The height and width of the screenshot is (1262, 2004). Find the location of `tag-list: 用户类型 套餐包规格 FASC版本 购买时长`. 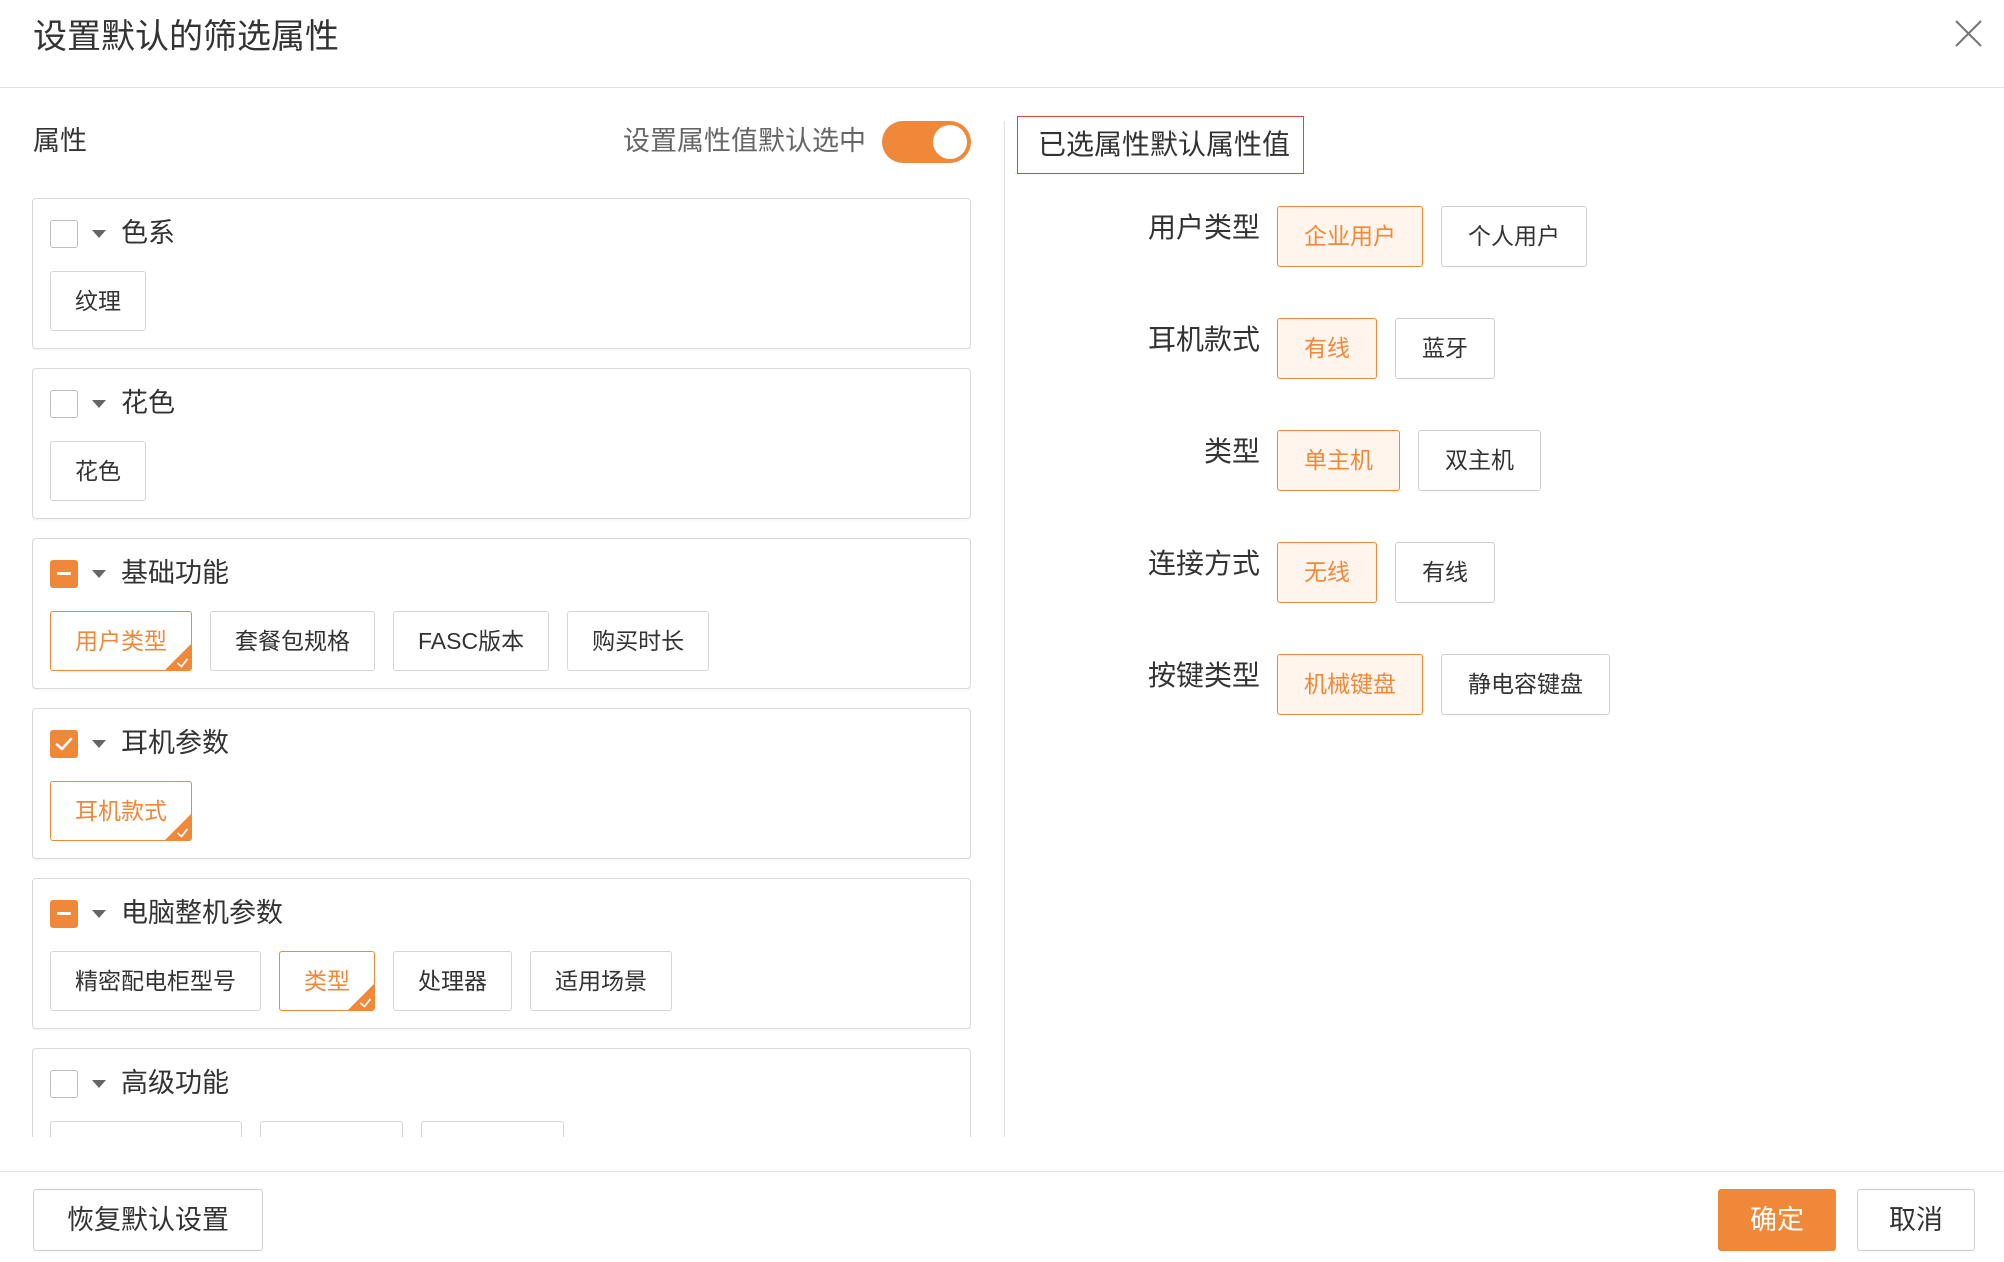

tag-list: 用户类型 套餐包规格 FASC版本 购买时长 is located at coordinates (380, 641).